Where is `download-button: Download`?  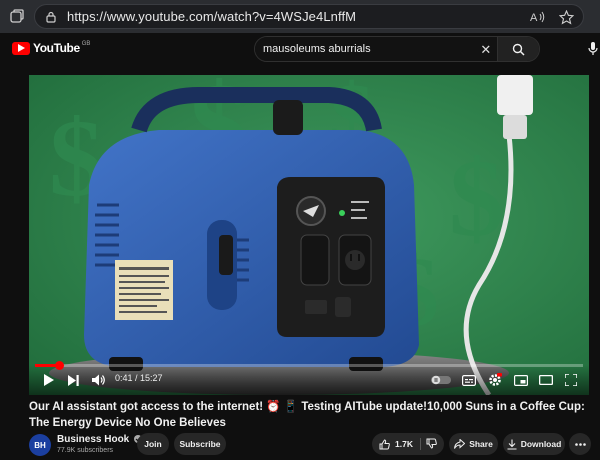
download-button: Download is located at coordinates (534, 444).